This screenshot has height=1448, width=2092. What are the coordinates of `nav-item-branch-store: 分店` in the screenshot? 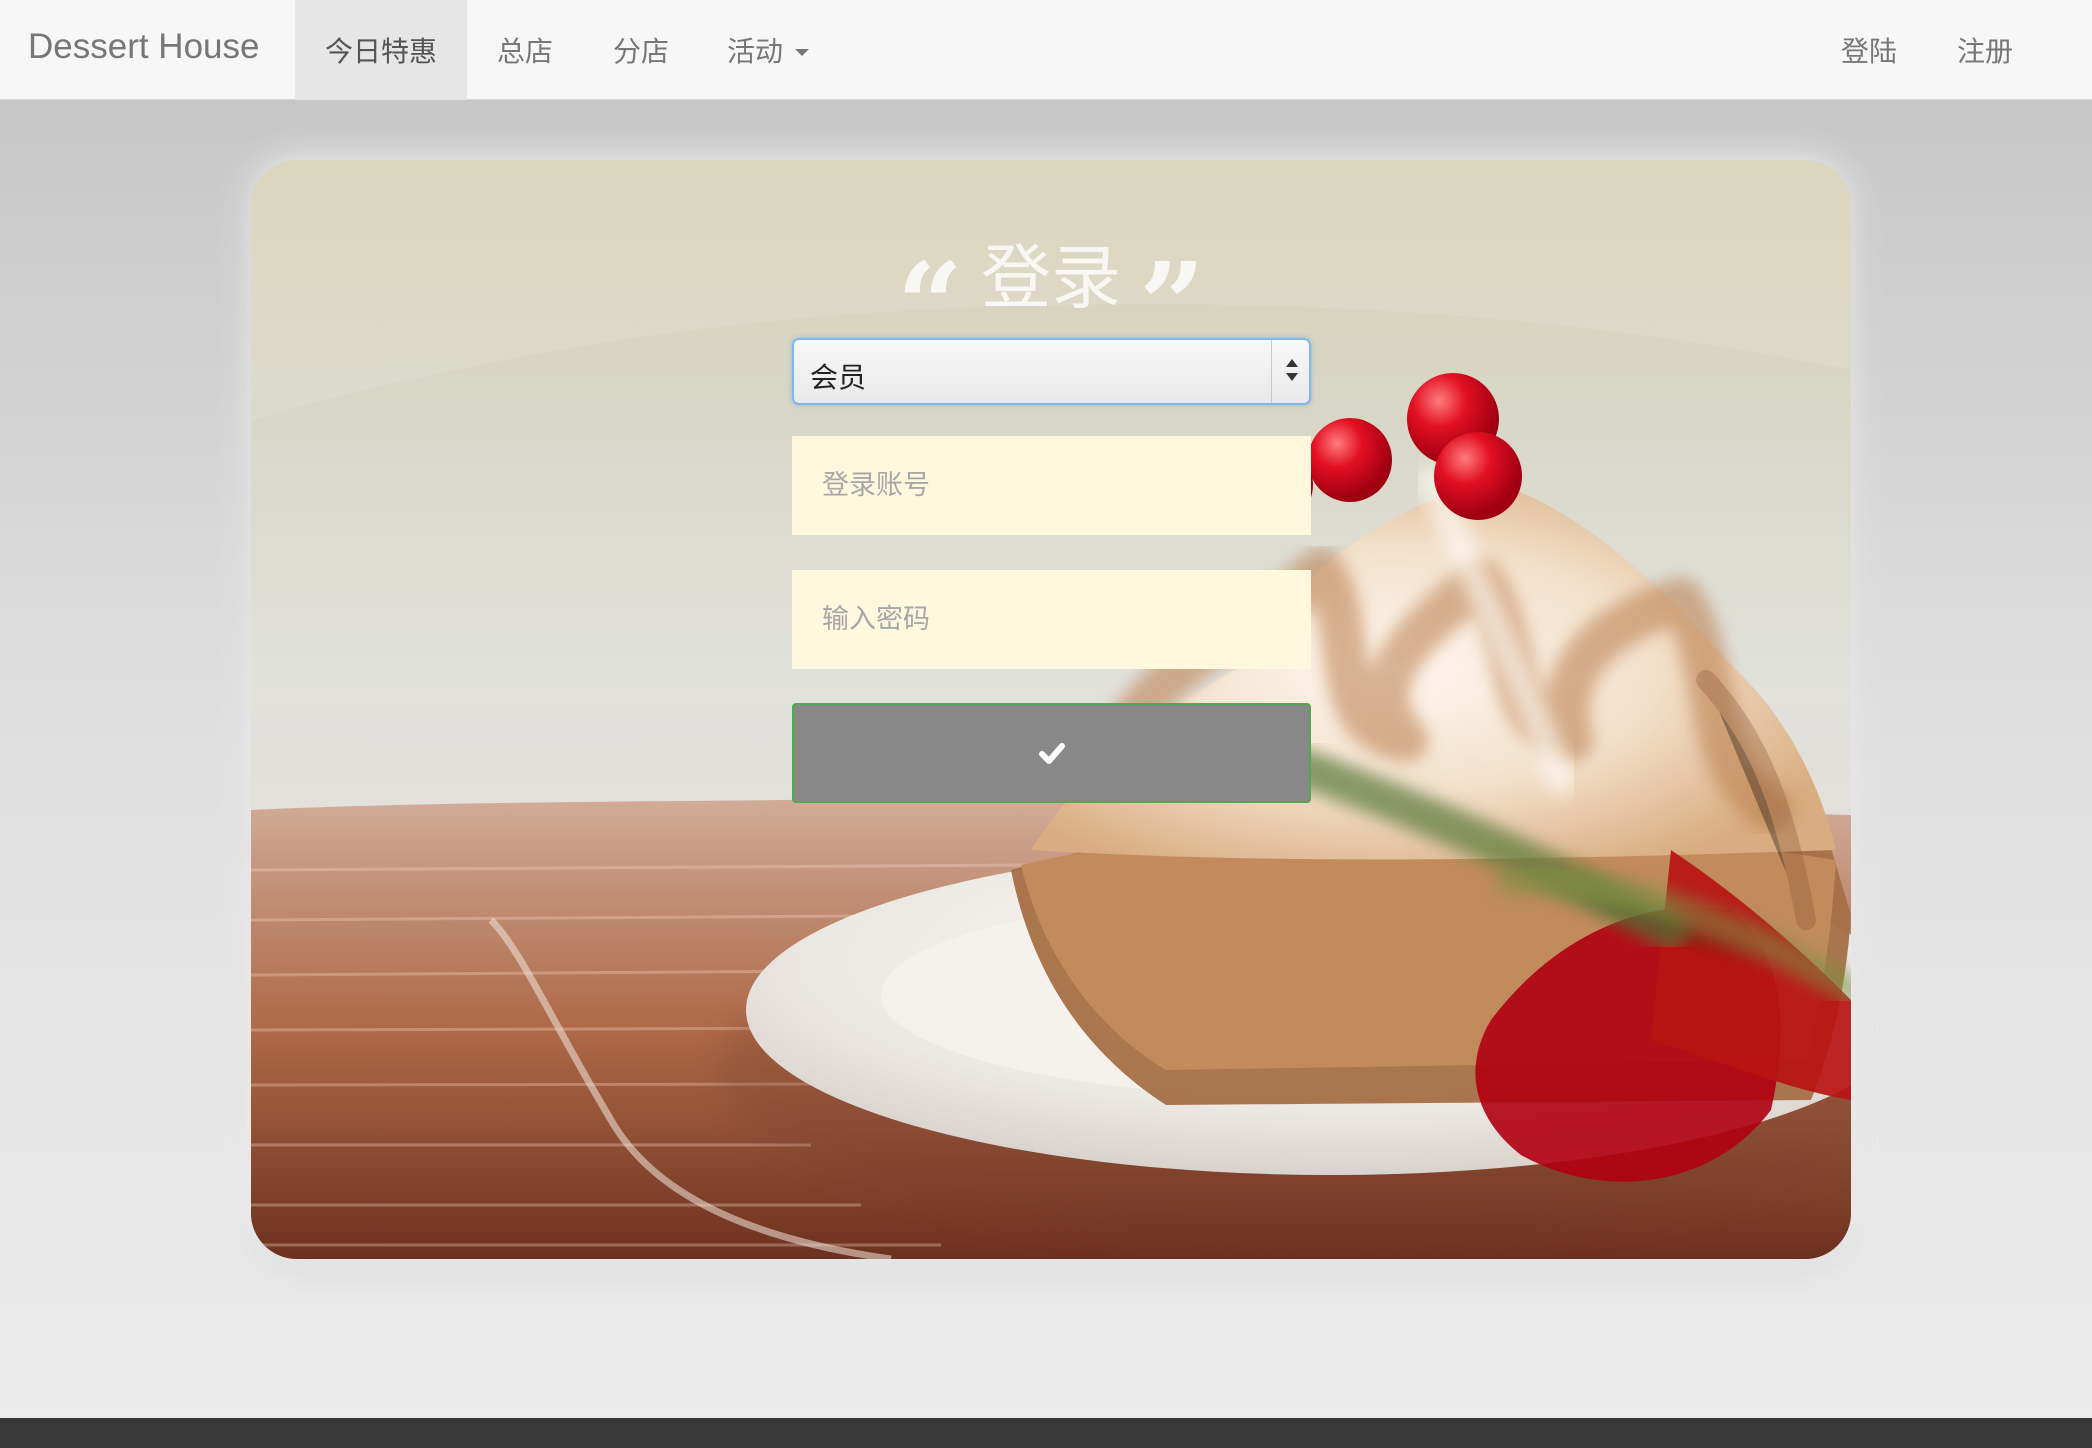 It's located at (641, 50).